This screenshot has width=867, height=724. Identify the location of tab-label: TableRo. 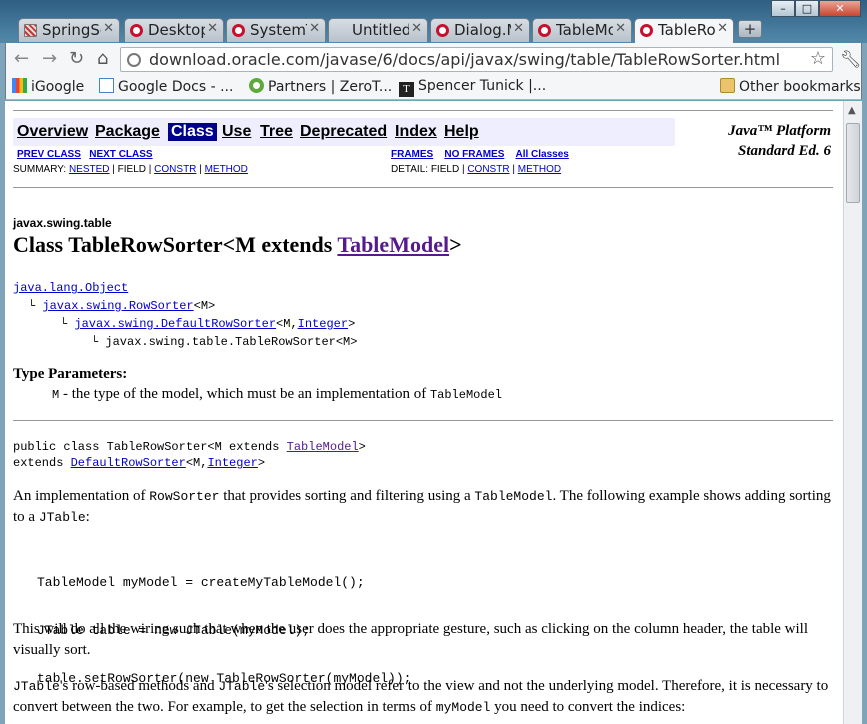
(686, 30).